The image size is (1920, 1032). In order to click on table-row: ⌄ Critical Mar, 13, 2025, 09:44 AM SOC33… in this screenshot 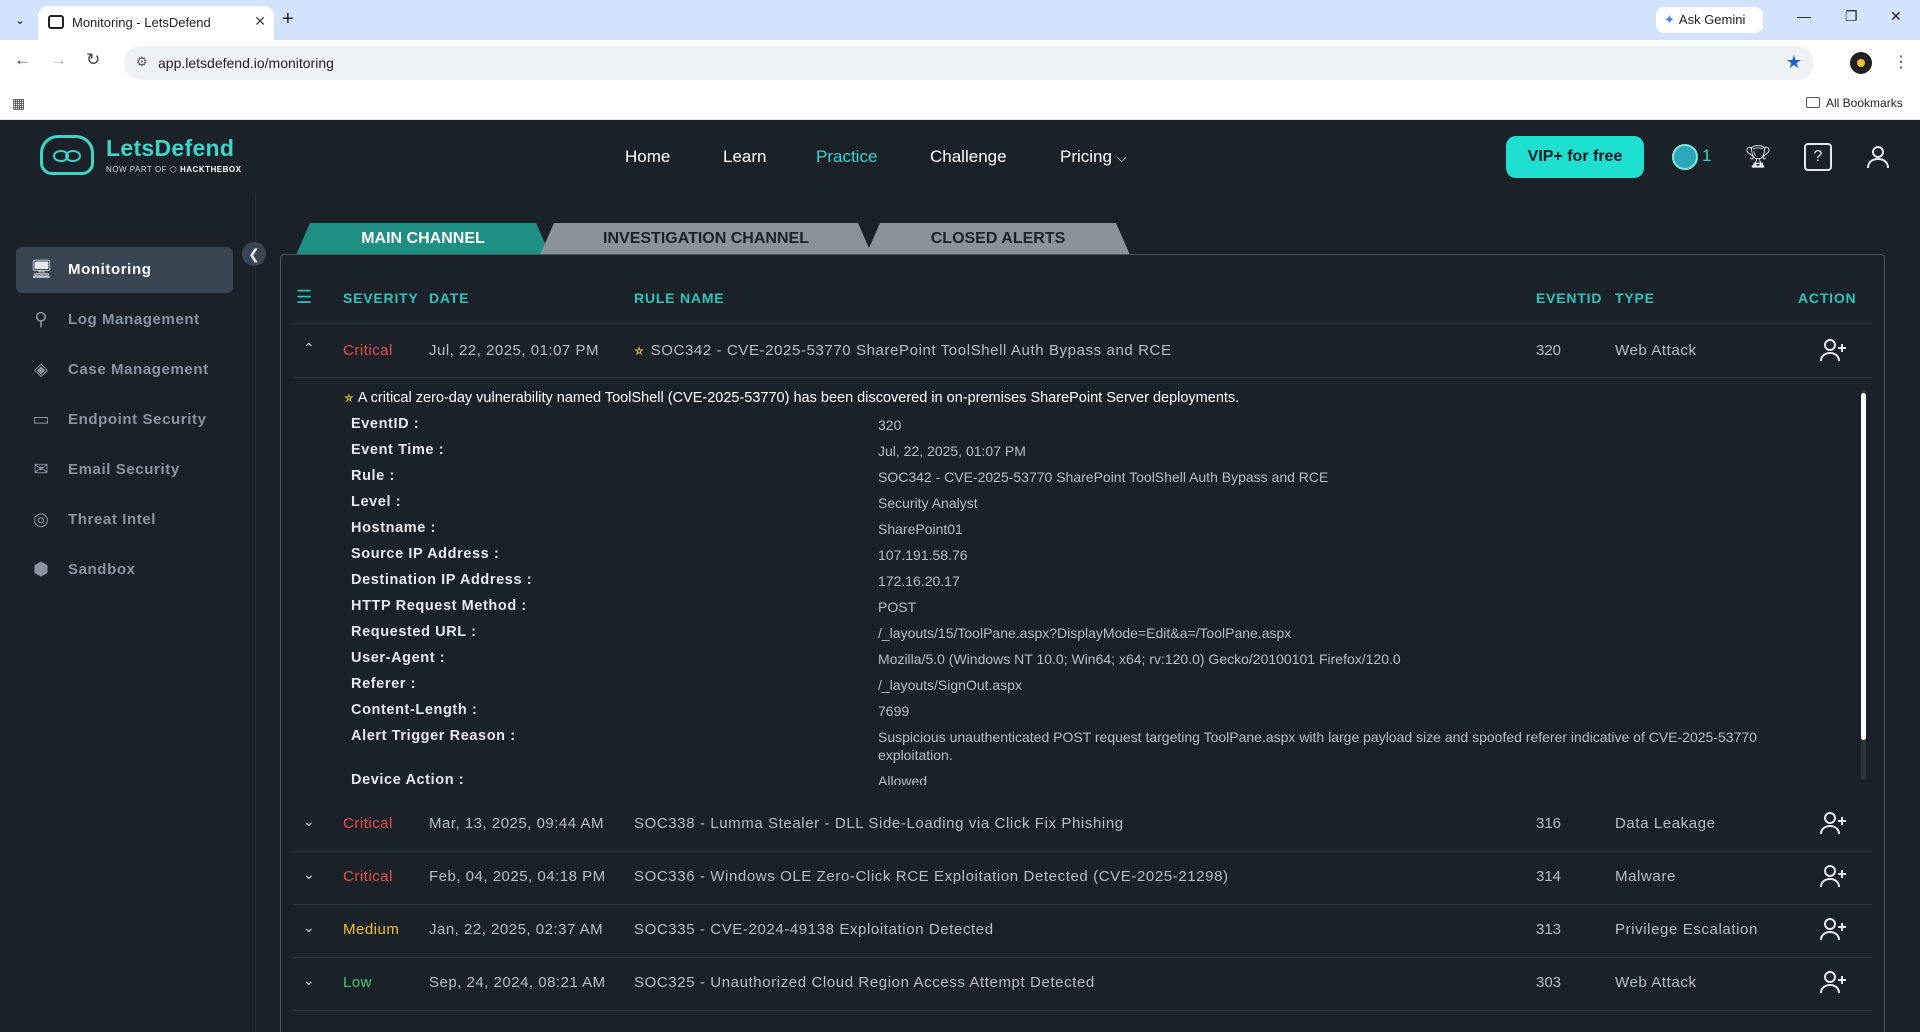, I will do `click(1083, 824)`.